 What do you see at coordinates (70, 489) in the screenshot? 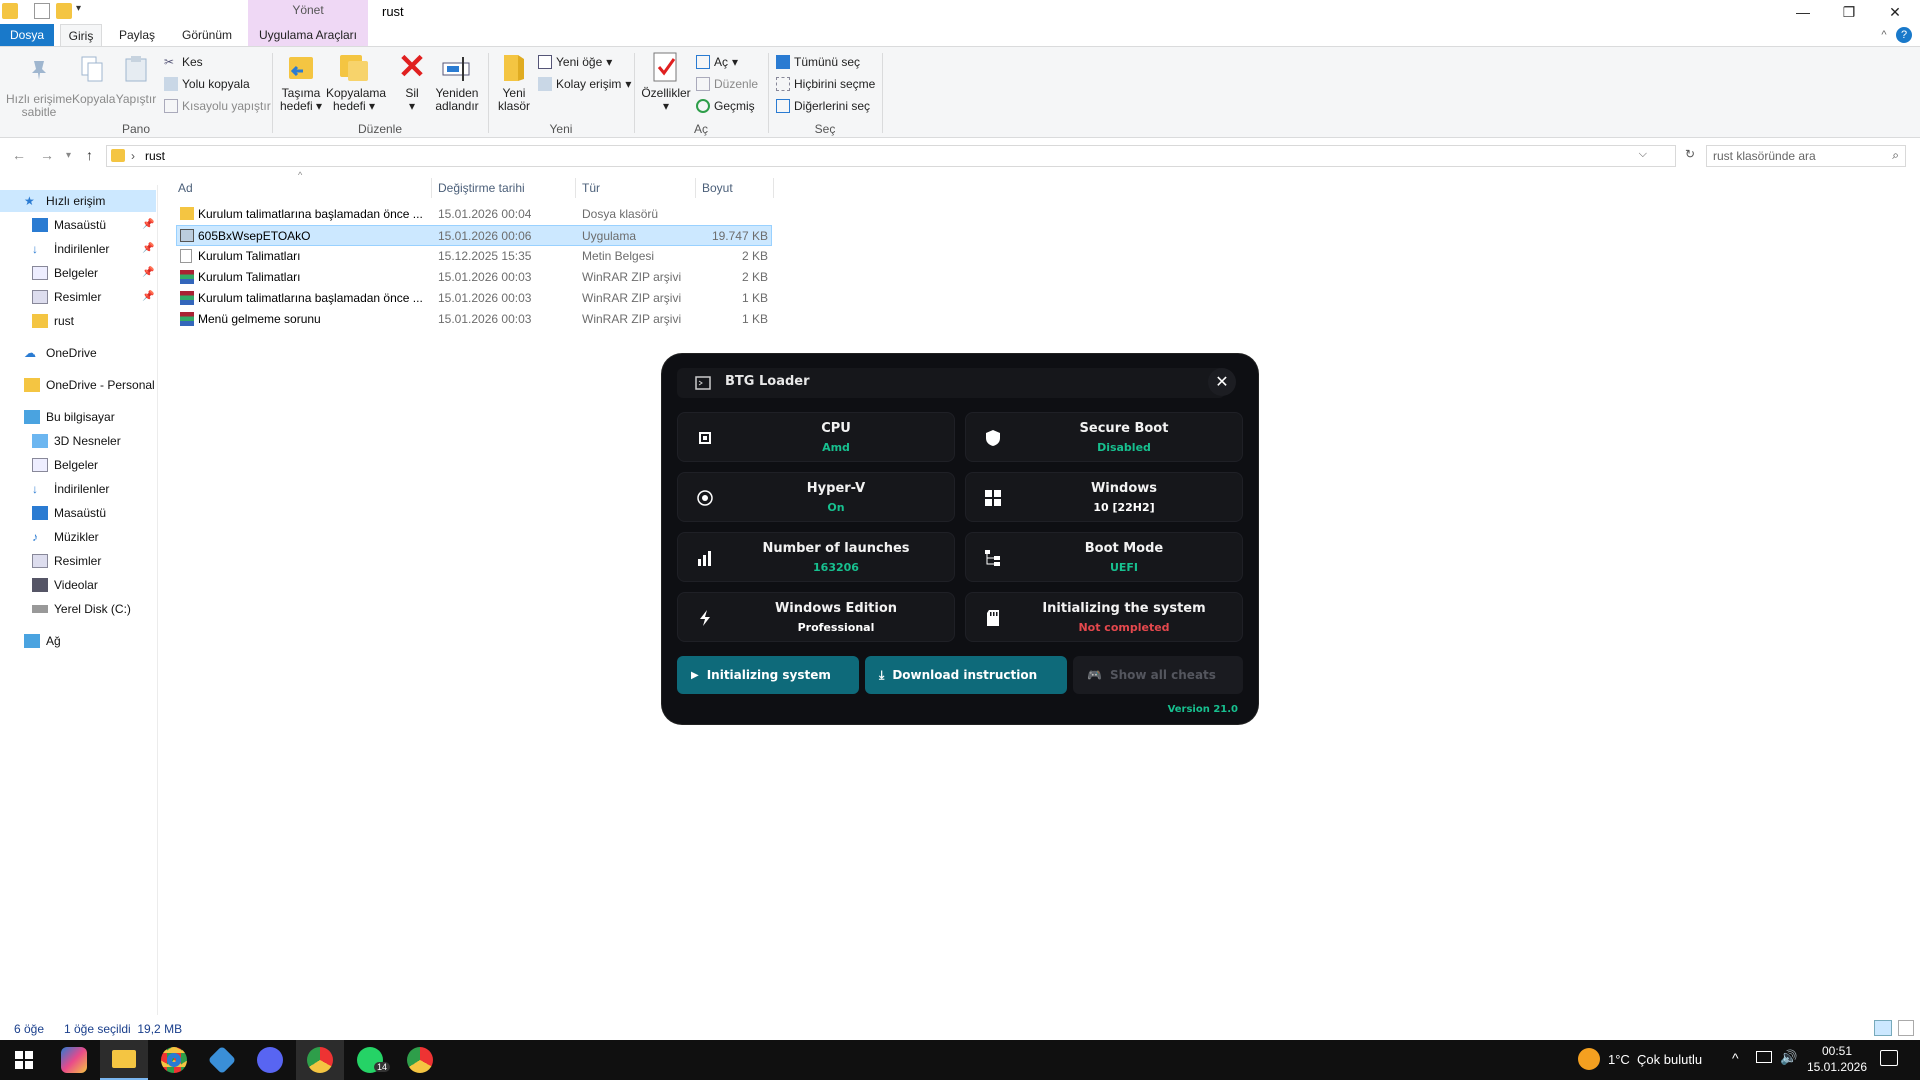
I see `sidebar-item-pc-downloads: ↓ İndirilenler` at bounding box center [70, 489].